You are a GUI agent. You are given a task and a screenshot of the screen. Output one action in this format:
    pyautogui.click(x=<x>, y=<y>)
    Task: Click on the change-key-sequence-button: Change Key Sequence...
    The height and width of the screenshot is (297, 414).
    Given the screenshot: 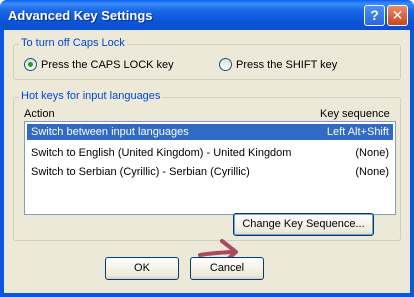 What is the action you would take?
    pyautogui.click(x=303, y=224)
    